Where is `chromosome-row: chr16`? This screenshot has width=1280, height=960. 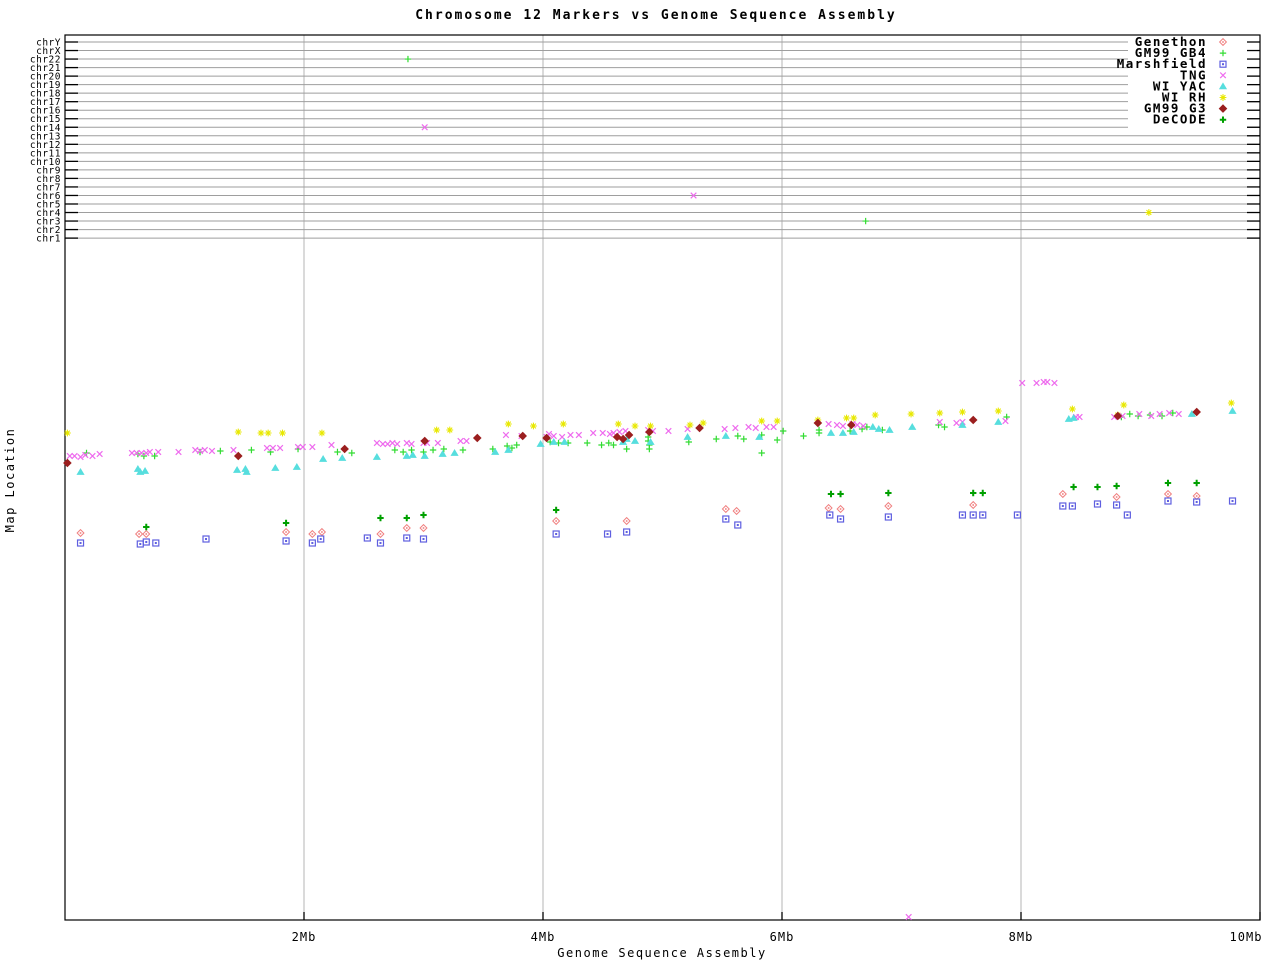 chromosome-row: chr16 is located at coordinates (645, 111).